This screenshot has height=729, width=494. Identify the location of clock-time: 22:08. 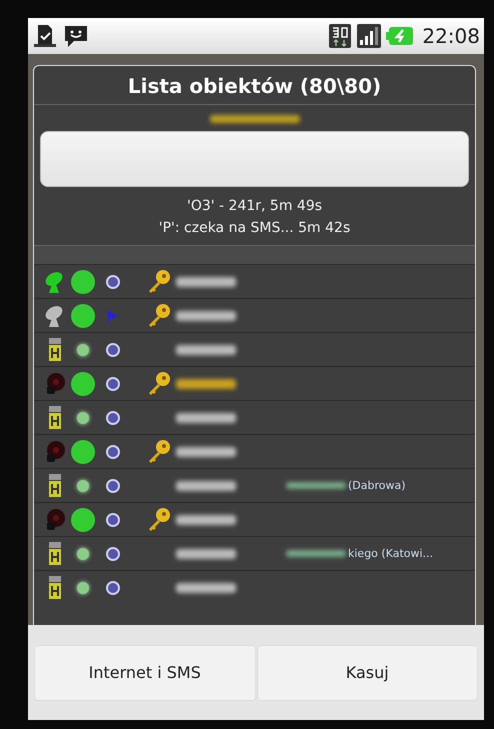
(451, 36).